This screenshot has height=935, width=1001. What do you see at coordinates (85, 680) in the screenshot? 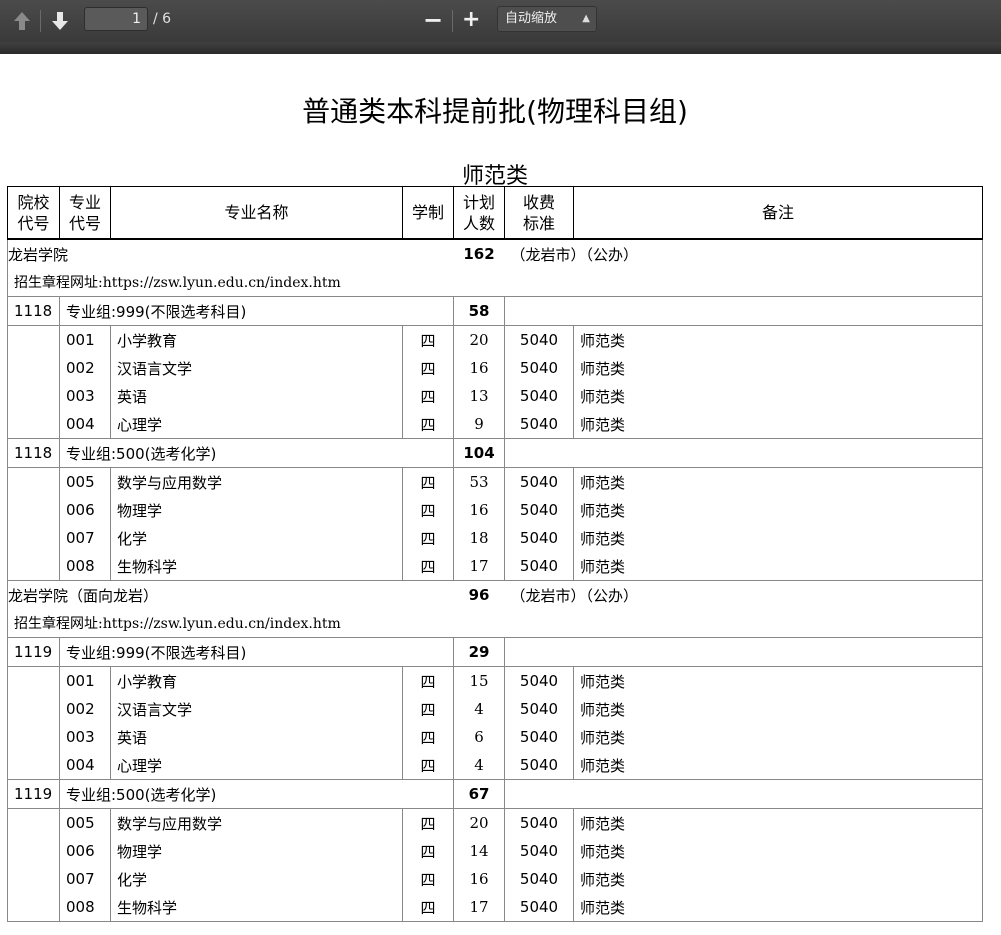
I see `major-code: 001` at bounding box center [85, 680].